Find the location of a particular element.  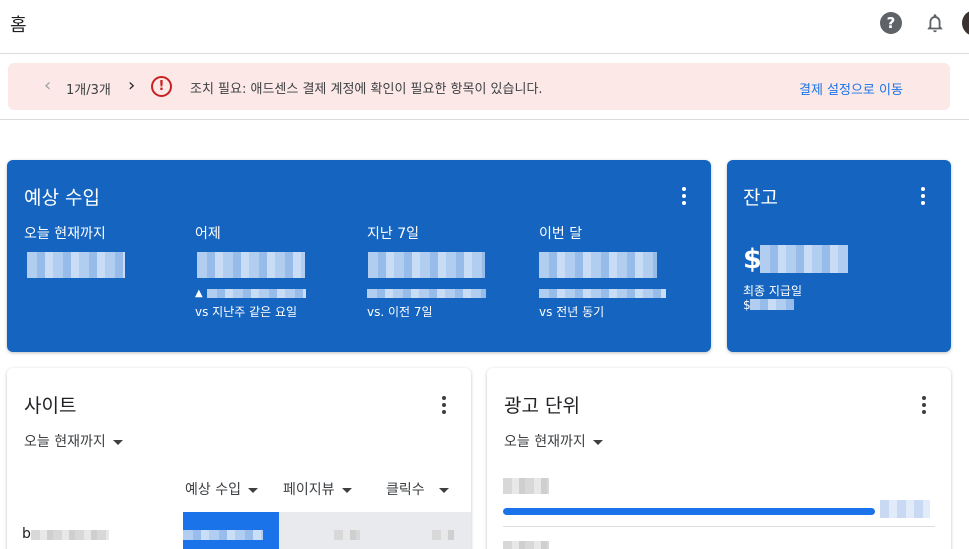

sites-date-range-dropdown: 오늘 현재까지 is located at coordinates (73, 441).